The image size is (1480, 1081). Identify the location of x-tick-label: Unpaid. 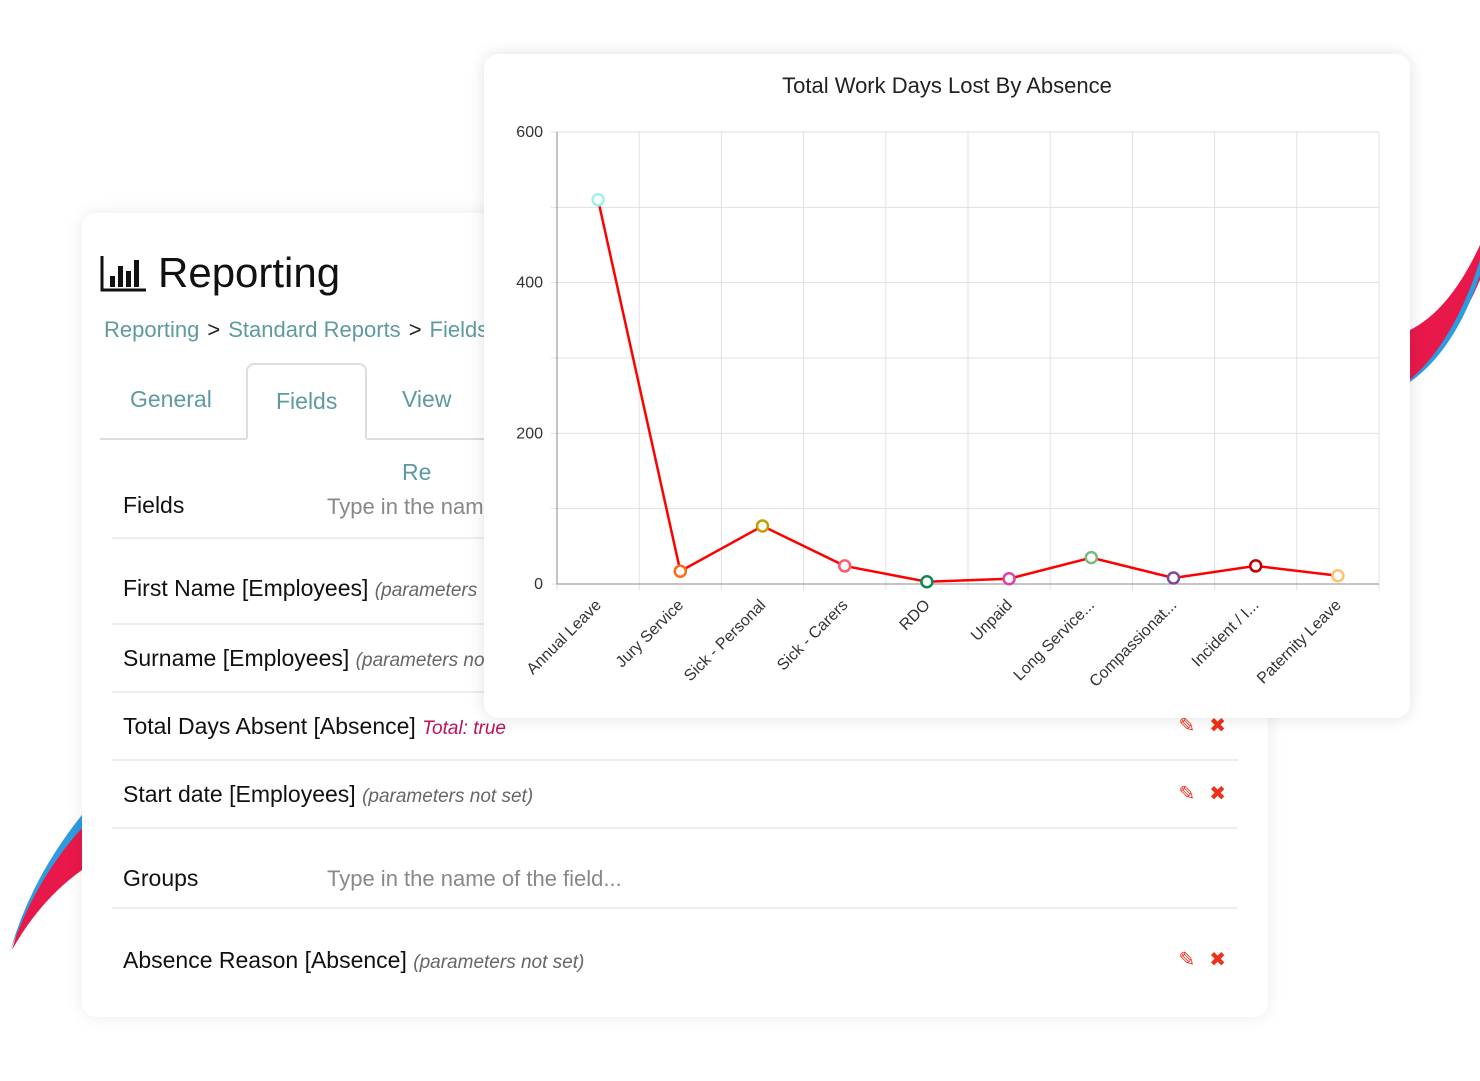
(992, 621).